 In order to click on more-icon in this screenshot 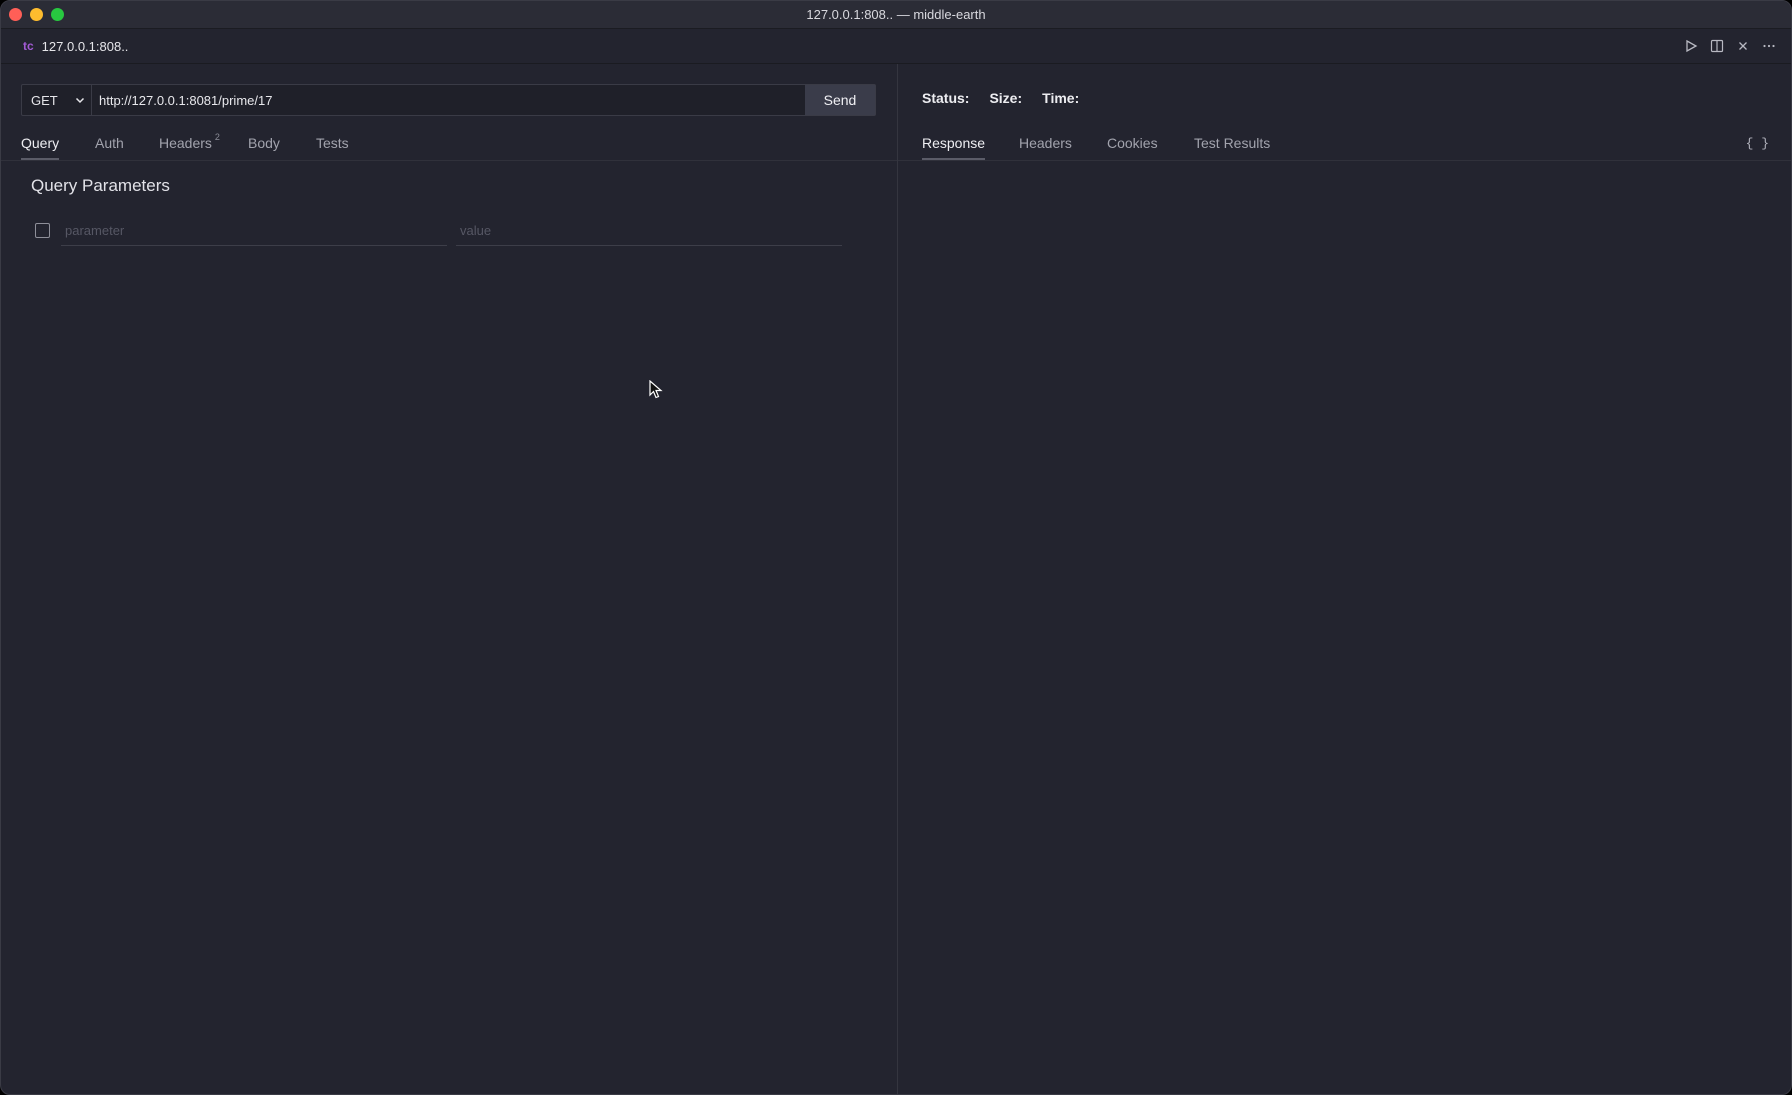, I will do `click(1769, 46)`.